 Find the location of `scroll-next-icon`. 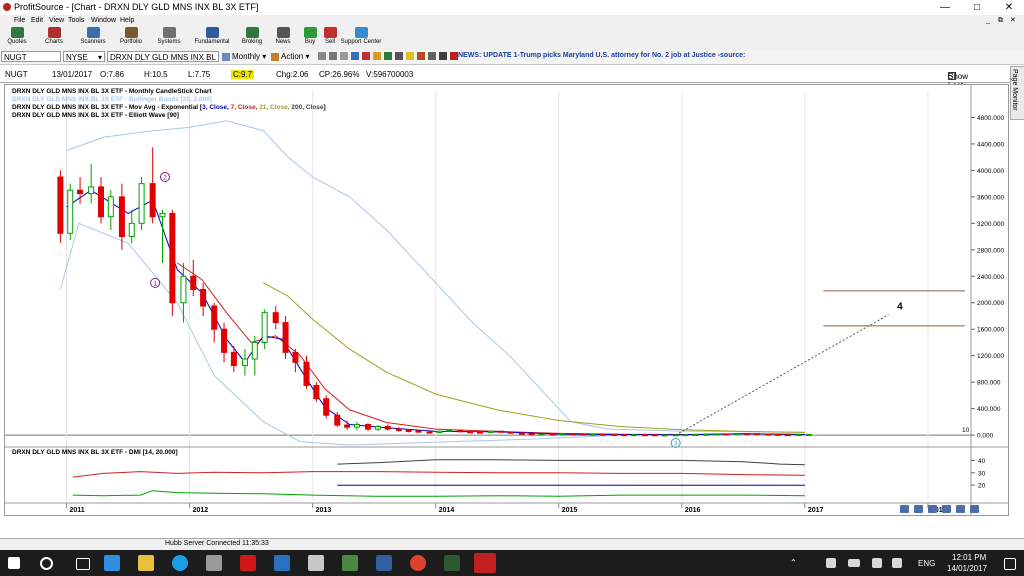

scroll-next-icon is located at coordinates (960, 509).